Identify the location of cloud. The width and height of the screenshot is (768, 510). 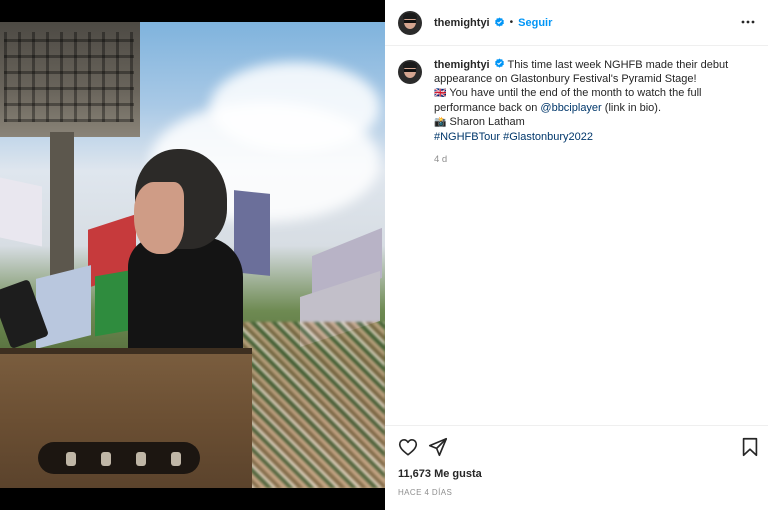
(295, 107).